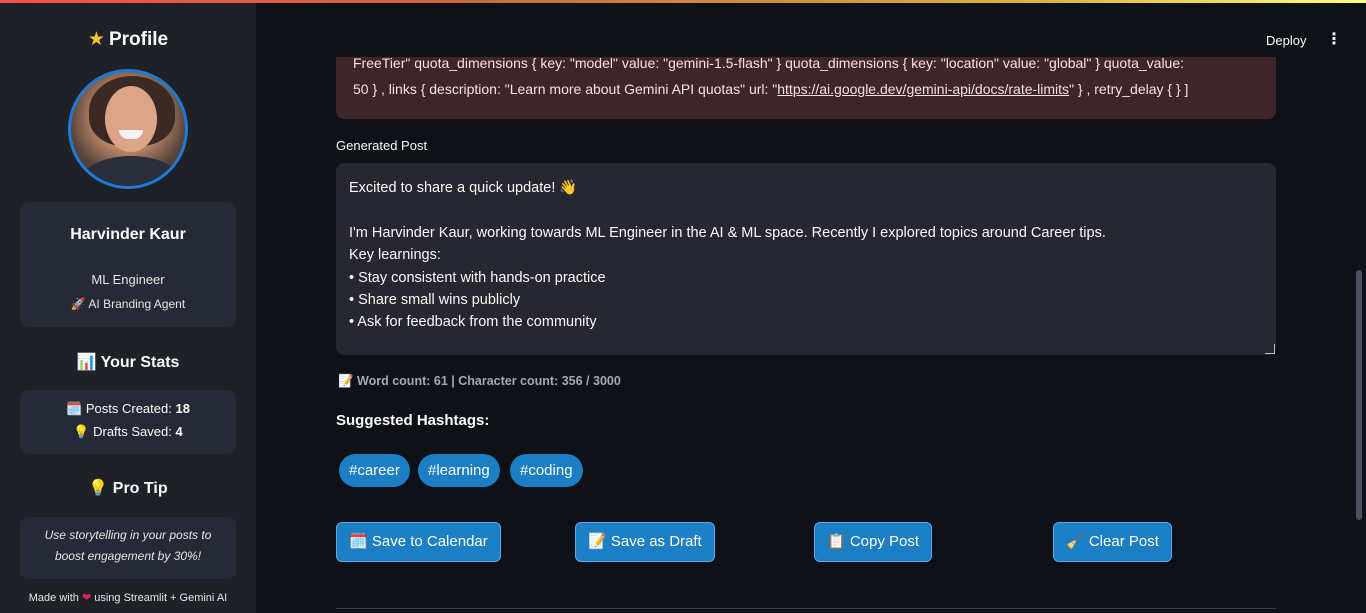 Image resolution: width=1366 pixels, height=613 pixels. What do you see at coordinates (128, 279) in the screenshot?
I see `profile-role: ML Engineer` at bounding box center [128, 279].